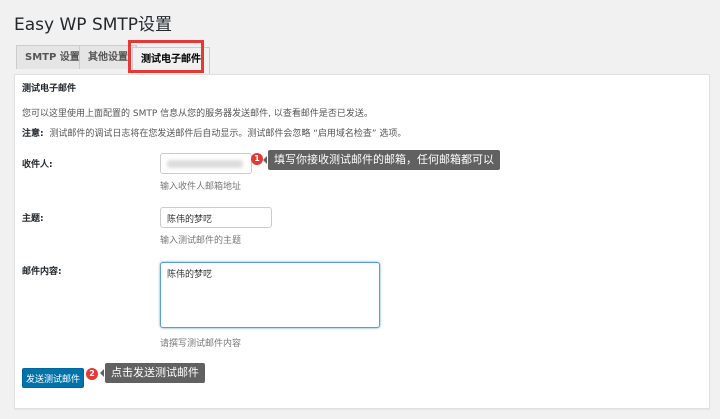 This screenshot has width=720, height=419. What do you see at coordinates (33, 134) in the screenshot?
I see `note-label: 注意:` at bounding box center [33, 134].